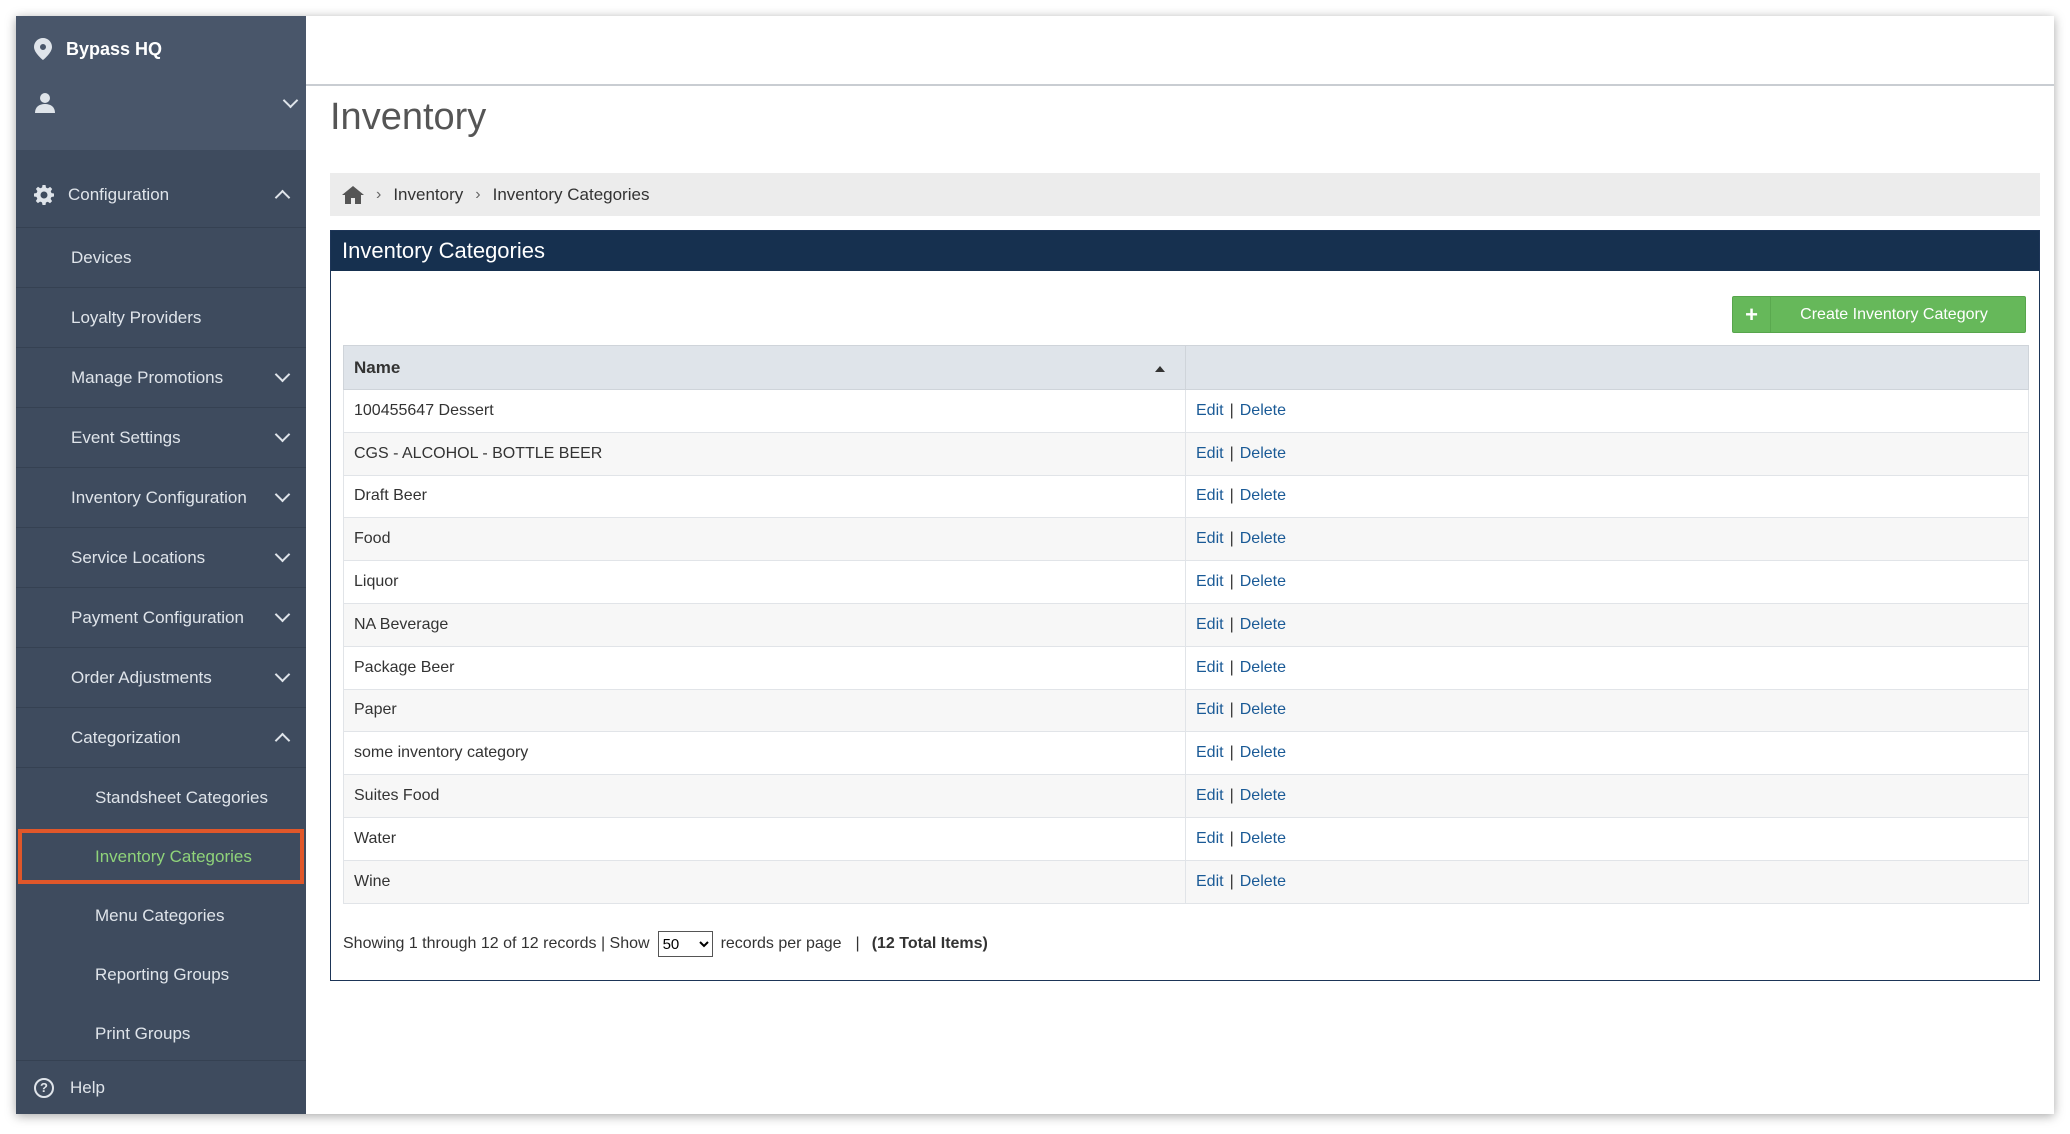 Image resolution: width=2070 pixels, height=1134 pixels. I want to click on sort-ascending-icon, so click(1160, 369).